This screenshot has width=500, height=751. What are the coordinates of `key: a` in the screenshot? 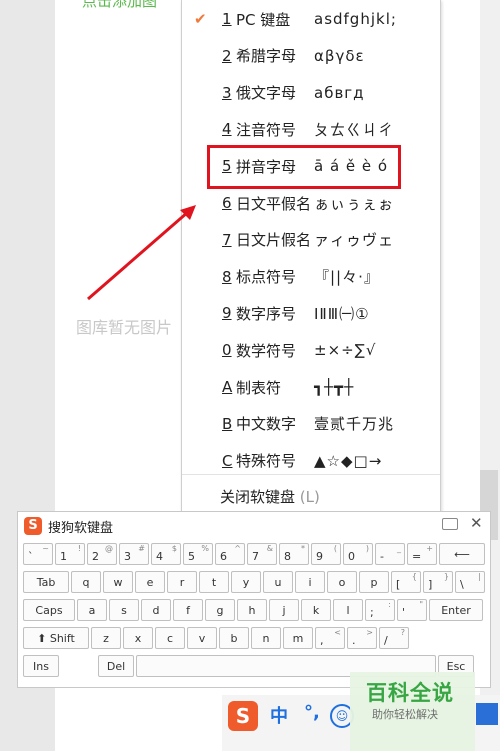 It's located at (92, 610).